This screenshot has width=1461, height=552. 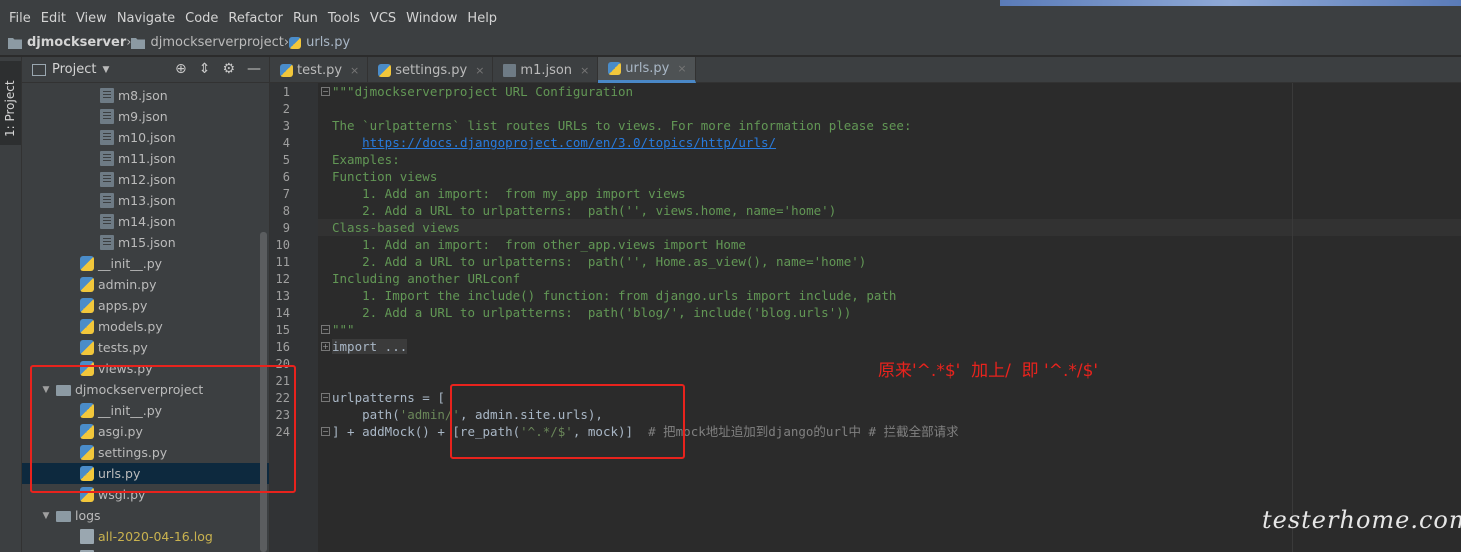 I want to click on tree-file: m14.json, so click(x=145, y=221).